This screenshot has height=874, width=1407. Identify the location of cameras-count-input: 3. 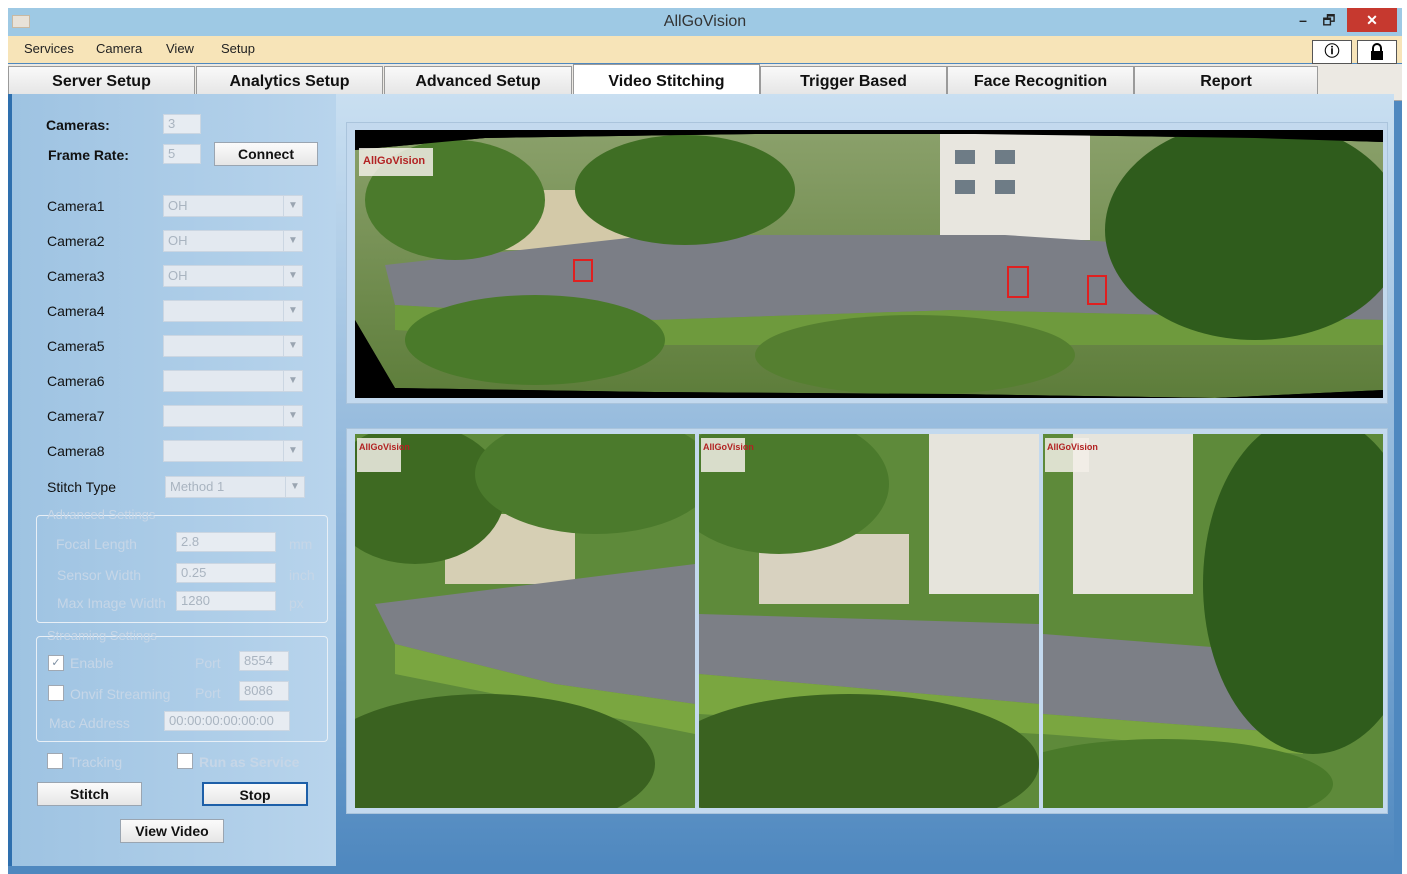
(182, 124).